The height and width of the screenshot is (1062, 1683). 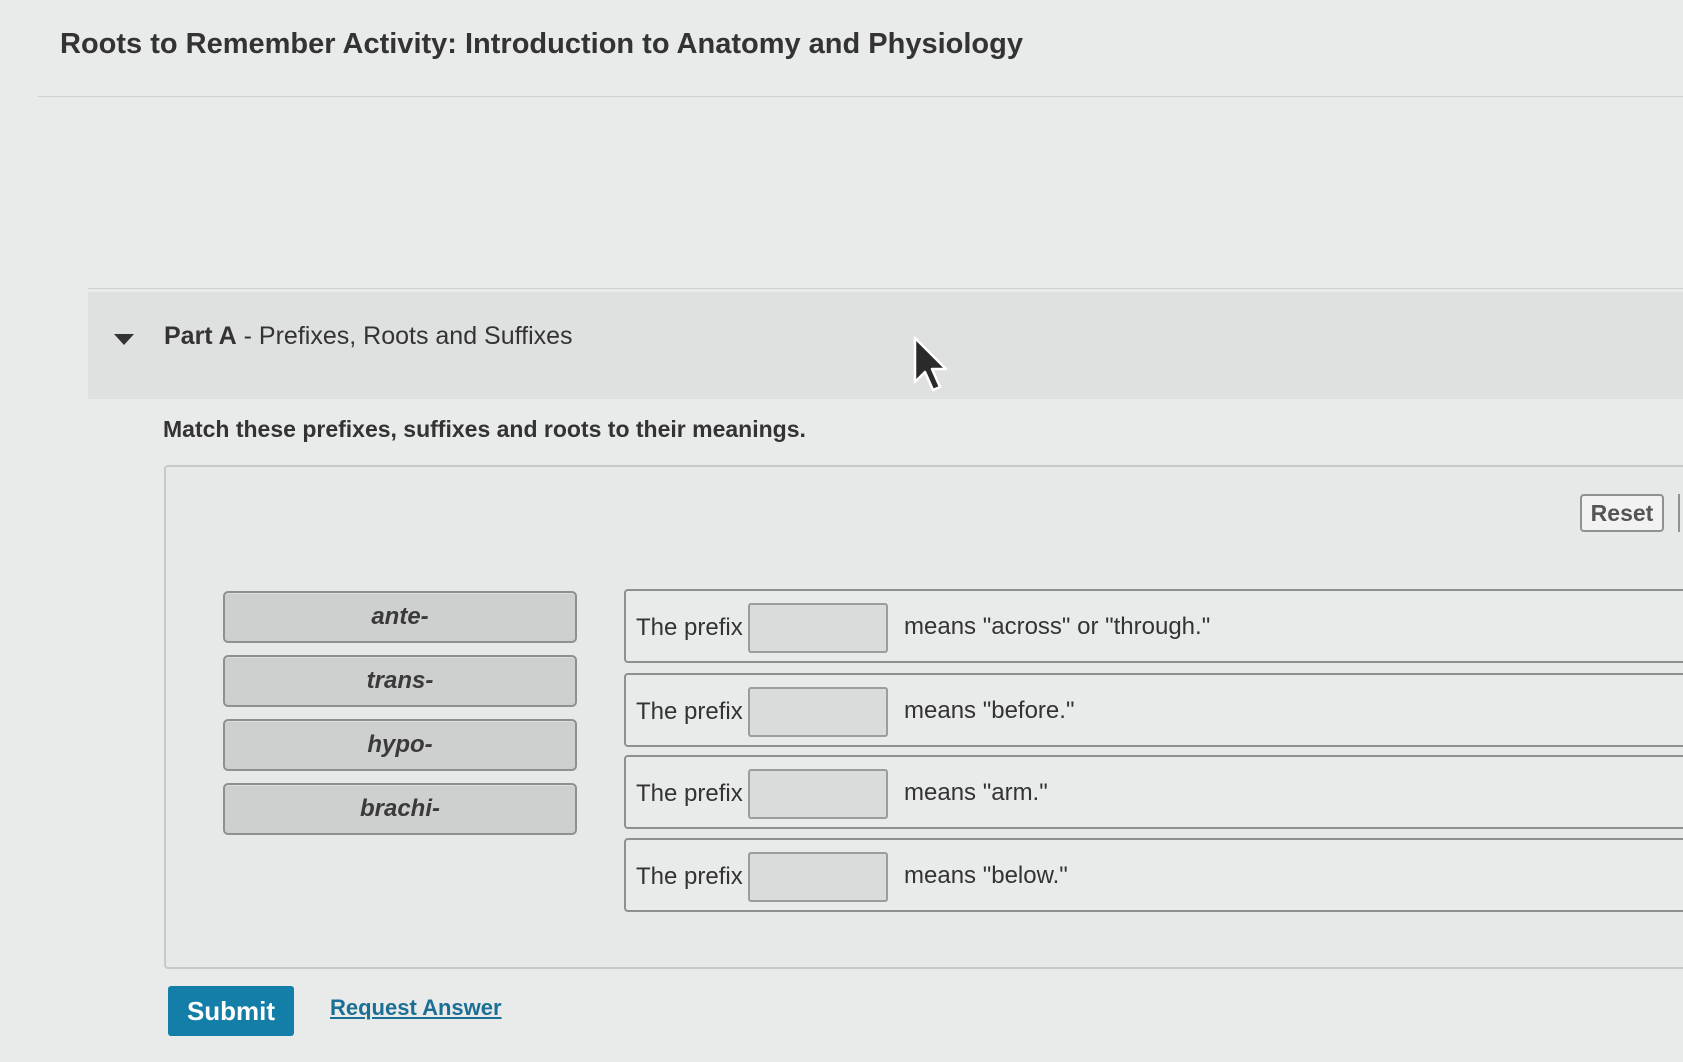 I want to click on submit-button: Submit, so click(x=231, y=1011).